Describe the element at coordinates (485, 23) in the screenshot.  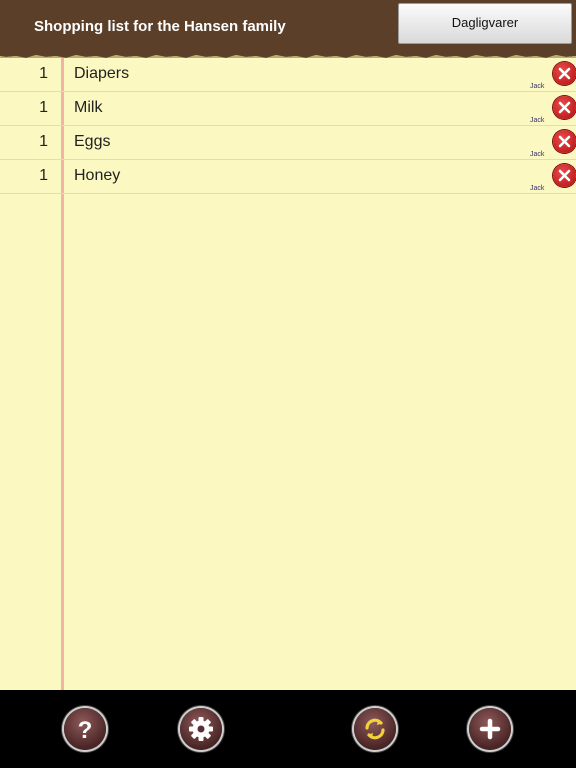
I see `list-selector-button: Dagligvarer` at that location.